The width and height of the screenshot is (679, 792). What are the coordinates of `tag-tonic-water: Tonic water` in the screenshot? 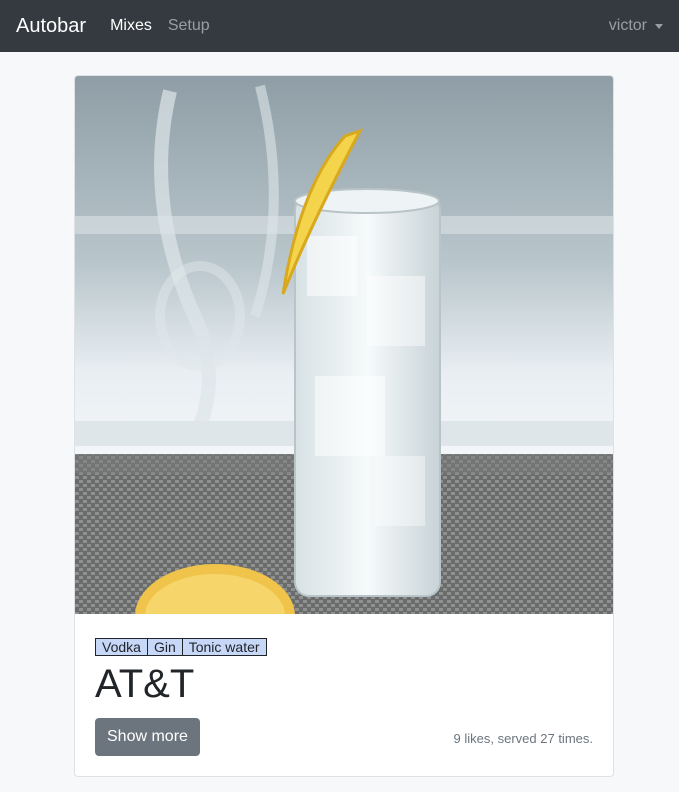 It's located at (224, 647).